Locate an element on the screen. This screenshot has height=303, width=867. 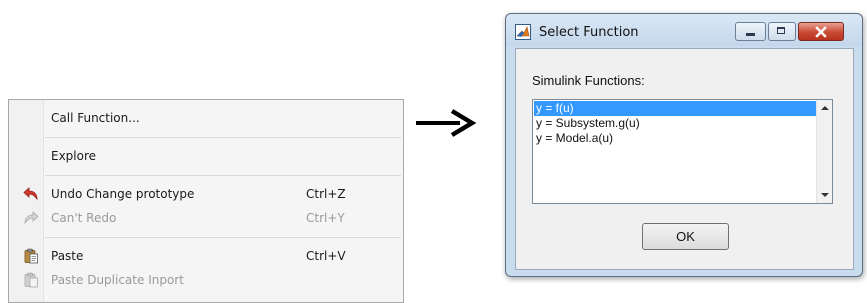
list-item: y = Subsystem.g(u) is located at coordinates (676, 123).